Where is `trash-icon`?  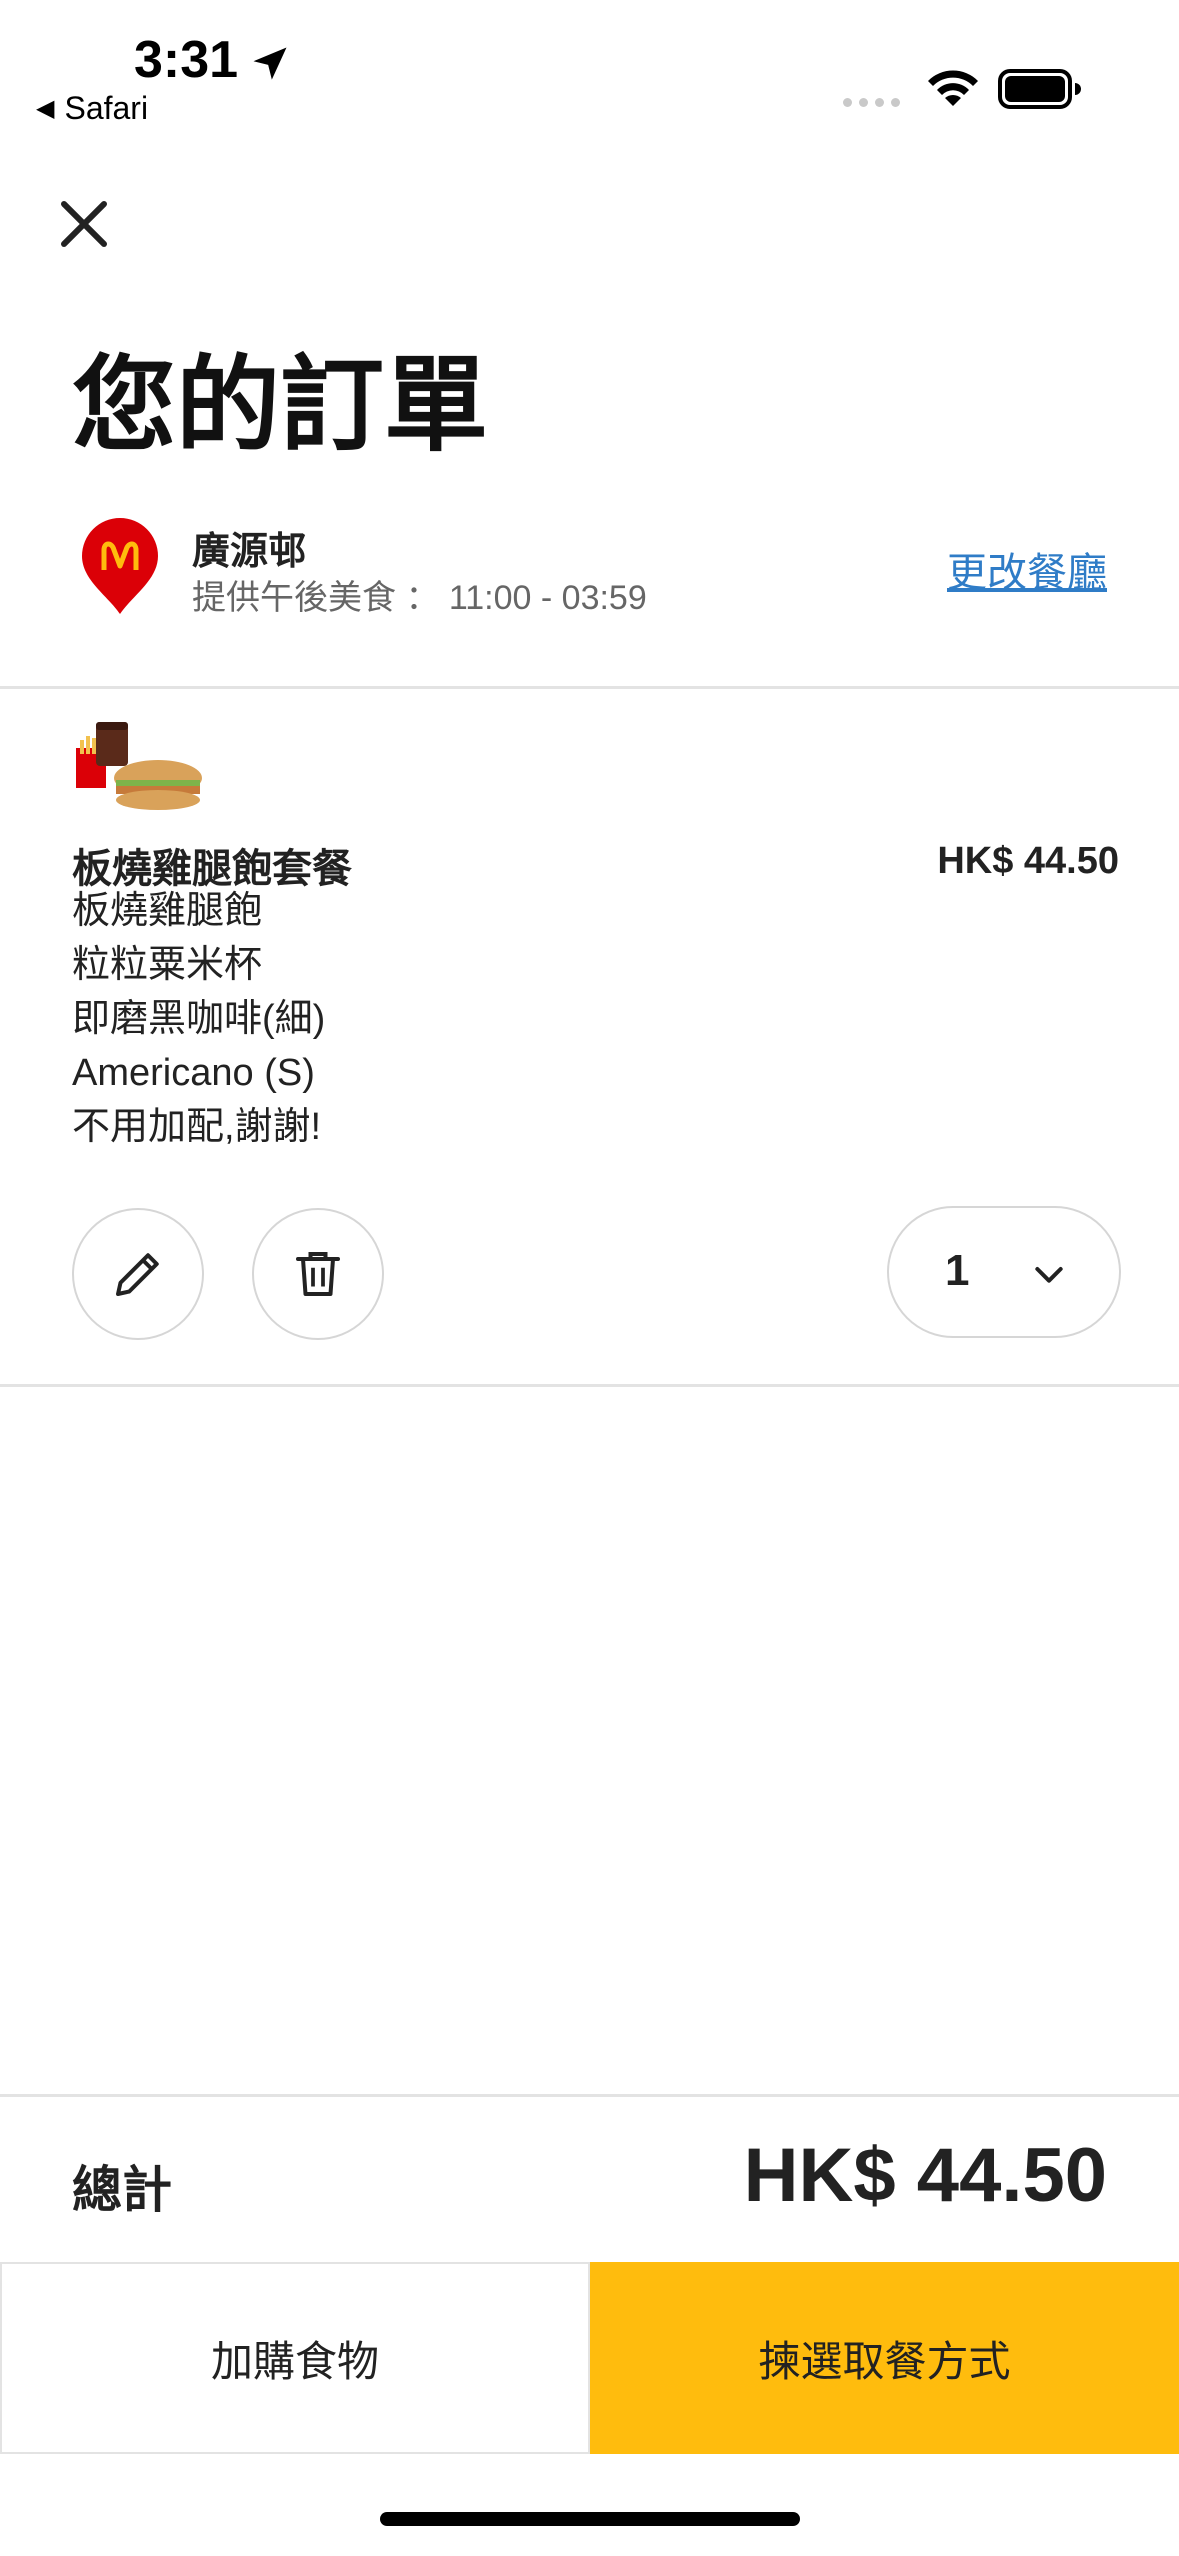
trash-icon is located at coordinates (318, 1274).